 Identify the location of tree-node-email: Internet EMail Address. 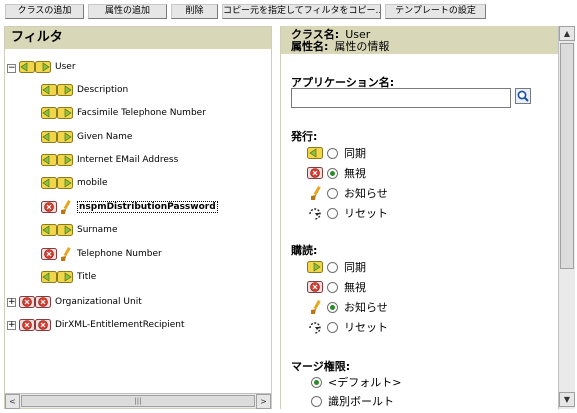
(109, 160).